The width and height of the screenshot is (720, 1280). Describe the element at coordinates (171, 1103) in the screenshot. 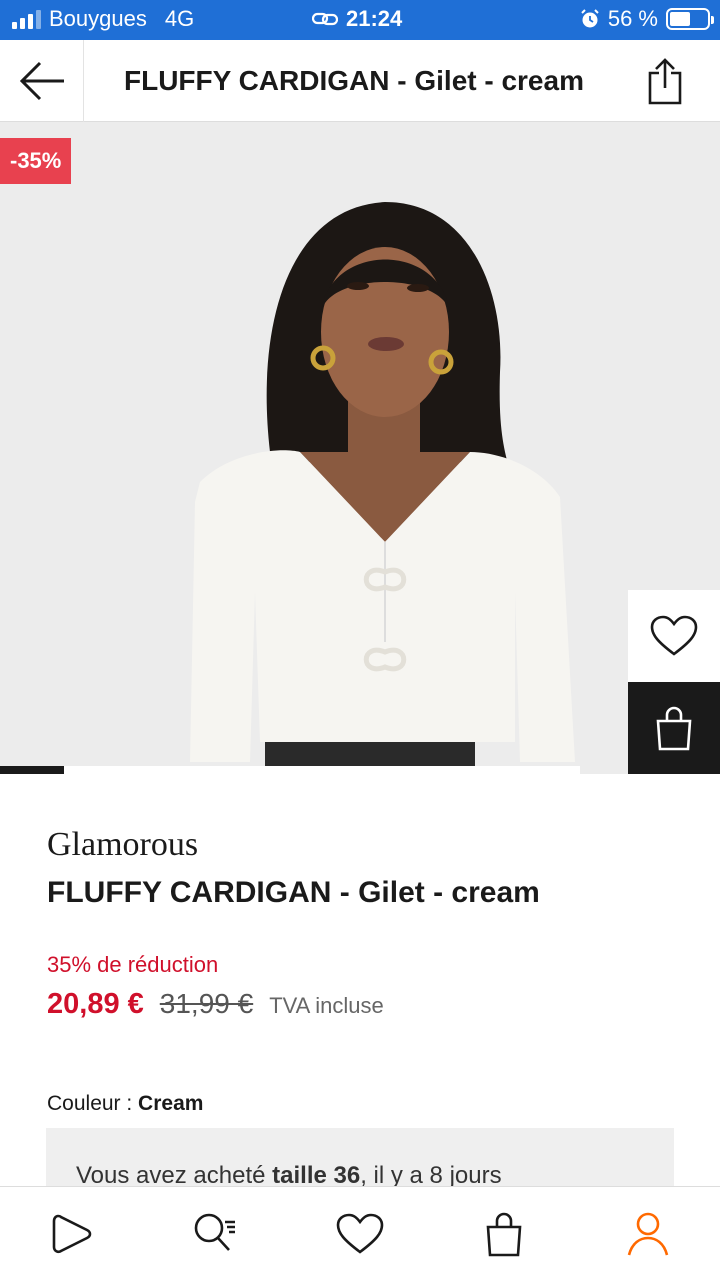

I see `color-value: Cream` at that location.